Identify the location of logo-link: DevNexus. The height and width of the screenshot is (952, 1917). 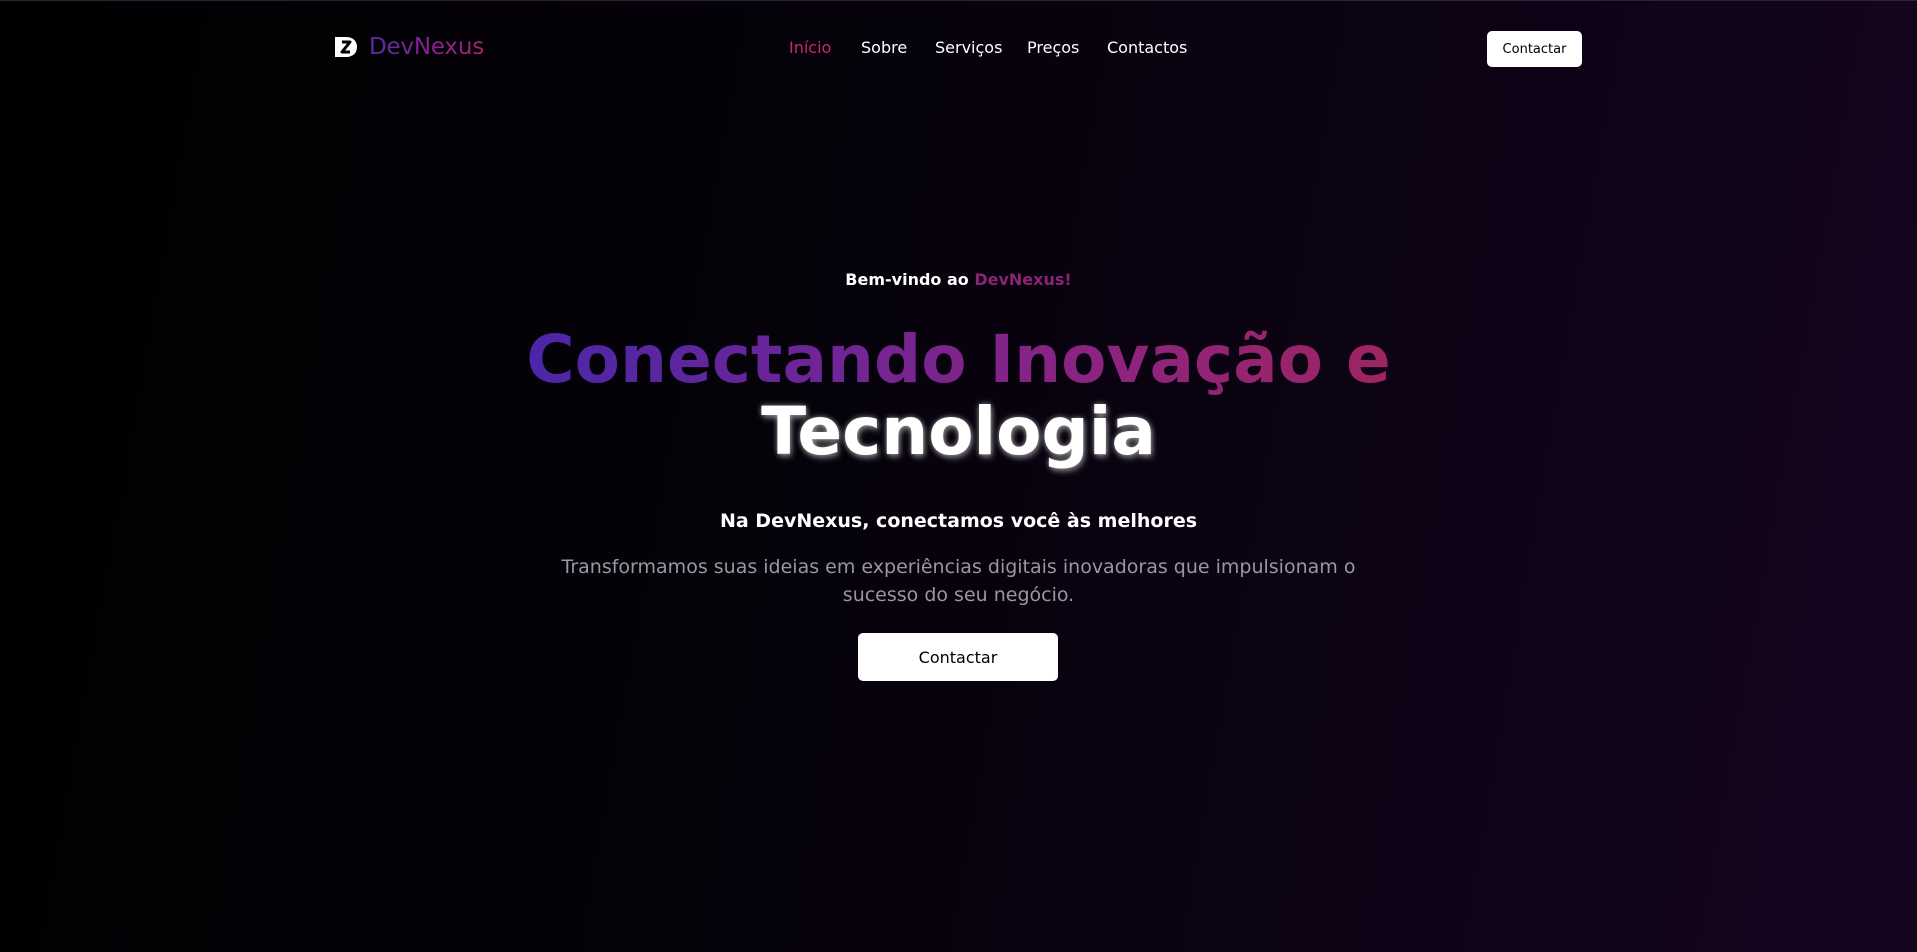
(408, 47).